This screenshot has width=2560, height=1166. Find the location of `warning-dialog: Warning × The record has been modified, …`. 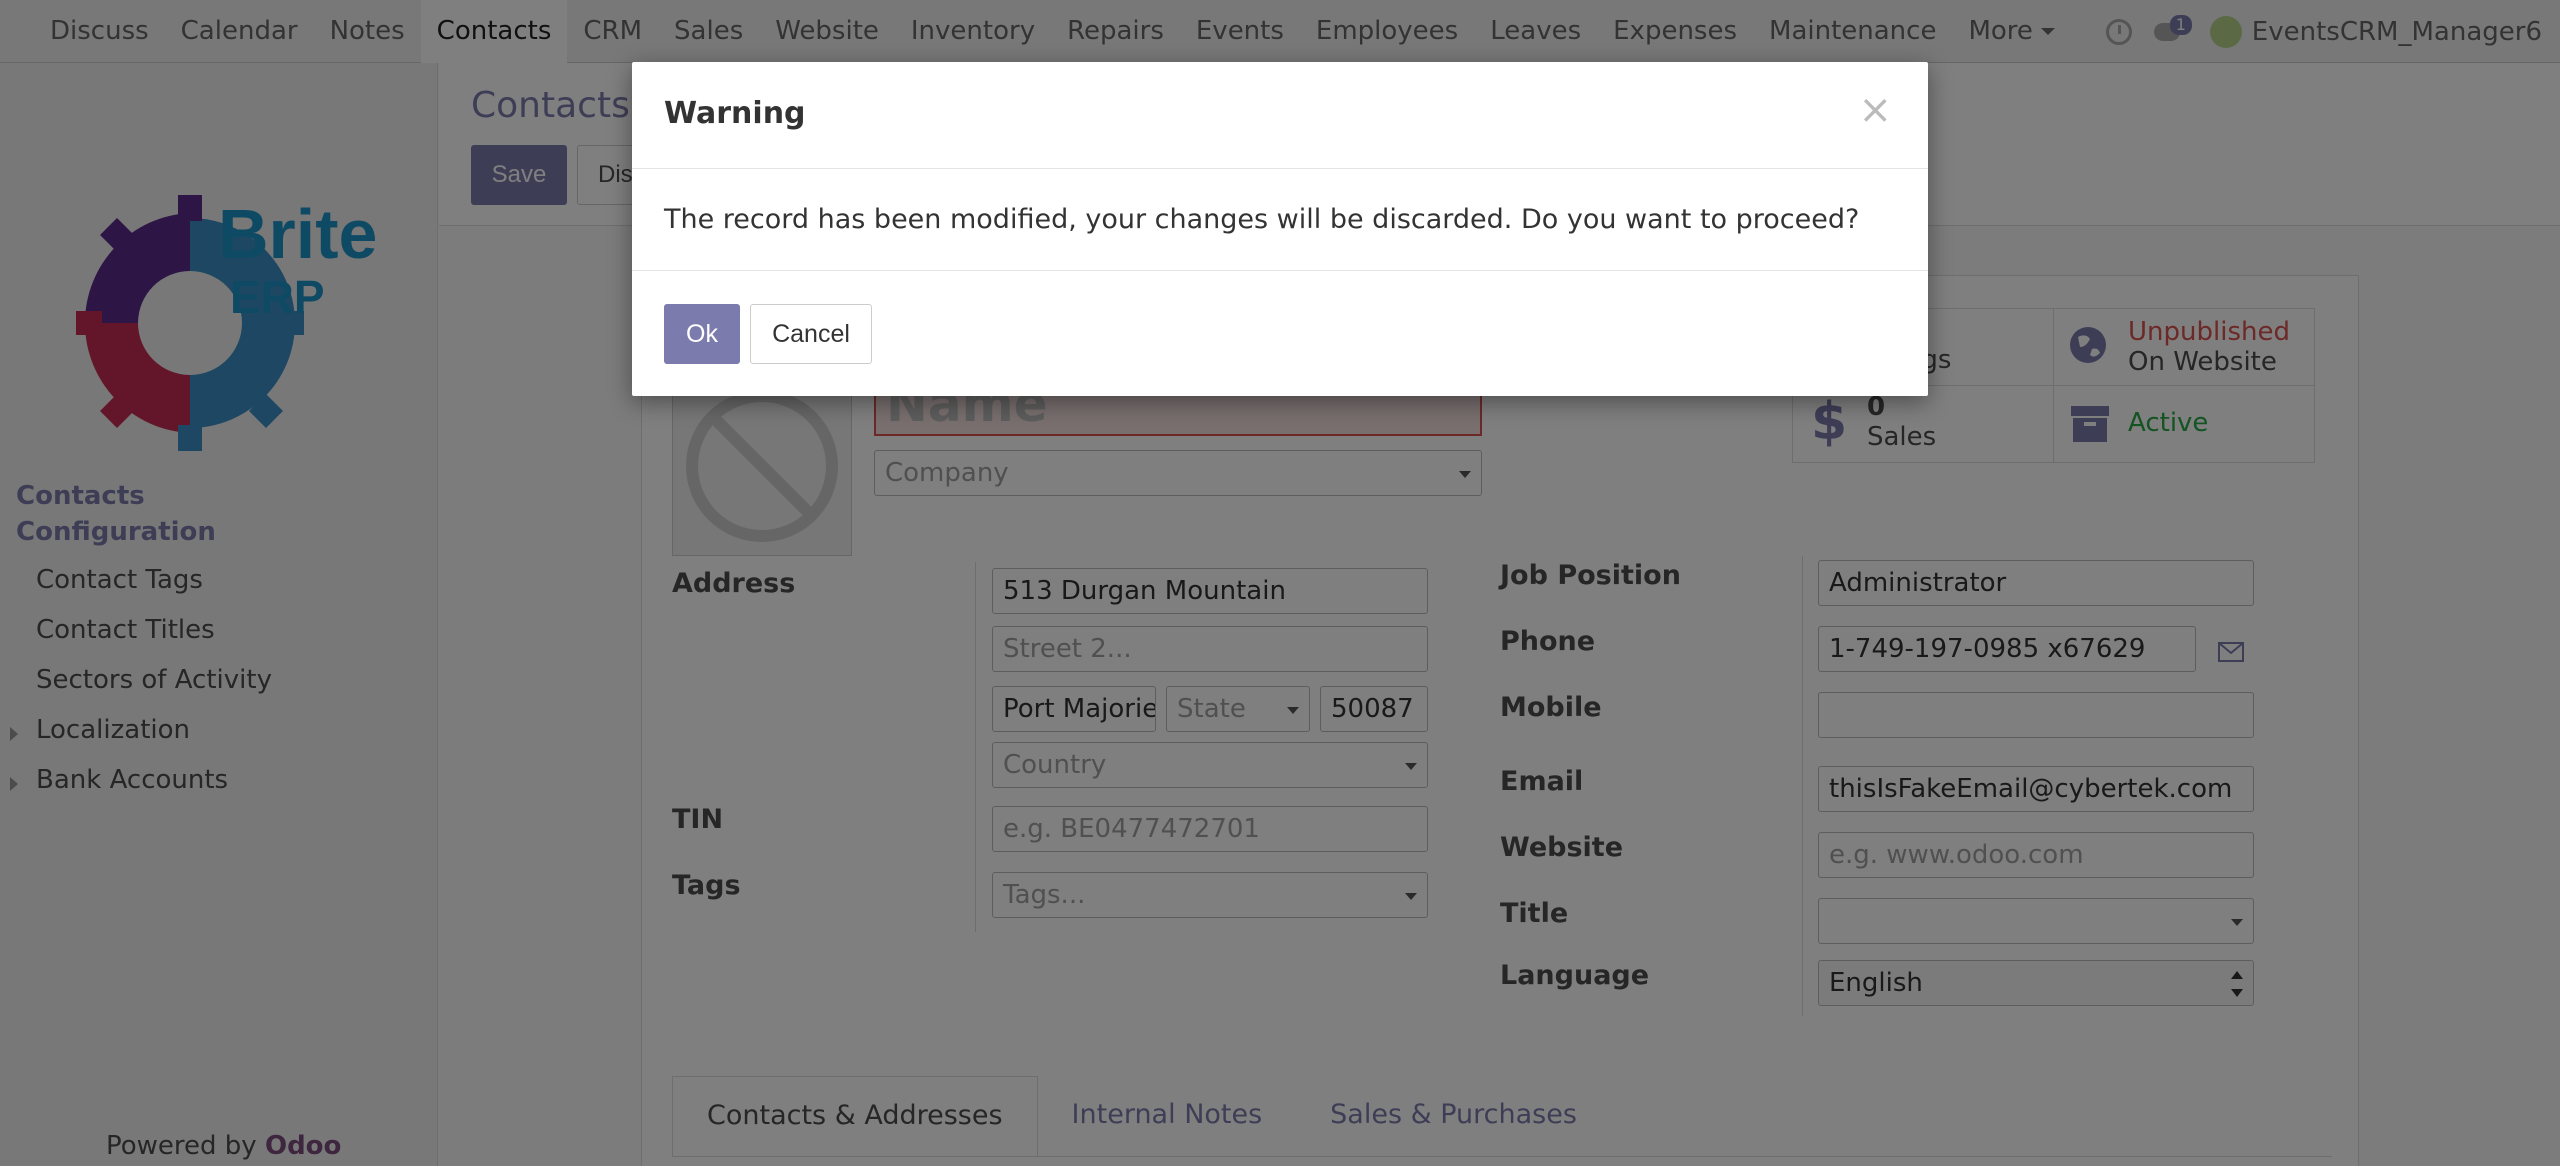

warning-dialog: Warning × The record has been modified, … is located at coordinates (1280, 229).